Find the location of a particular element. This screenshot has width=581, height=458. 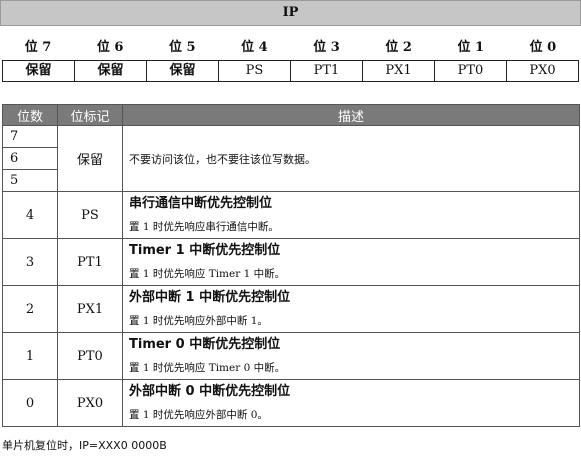

bit-header: 位 3 is located at coordinates (326, 47).